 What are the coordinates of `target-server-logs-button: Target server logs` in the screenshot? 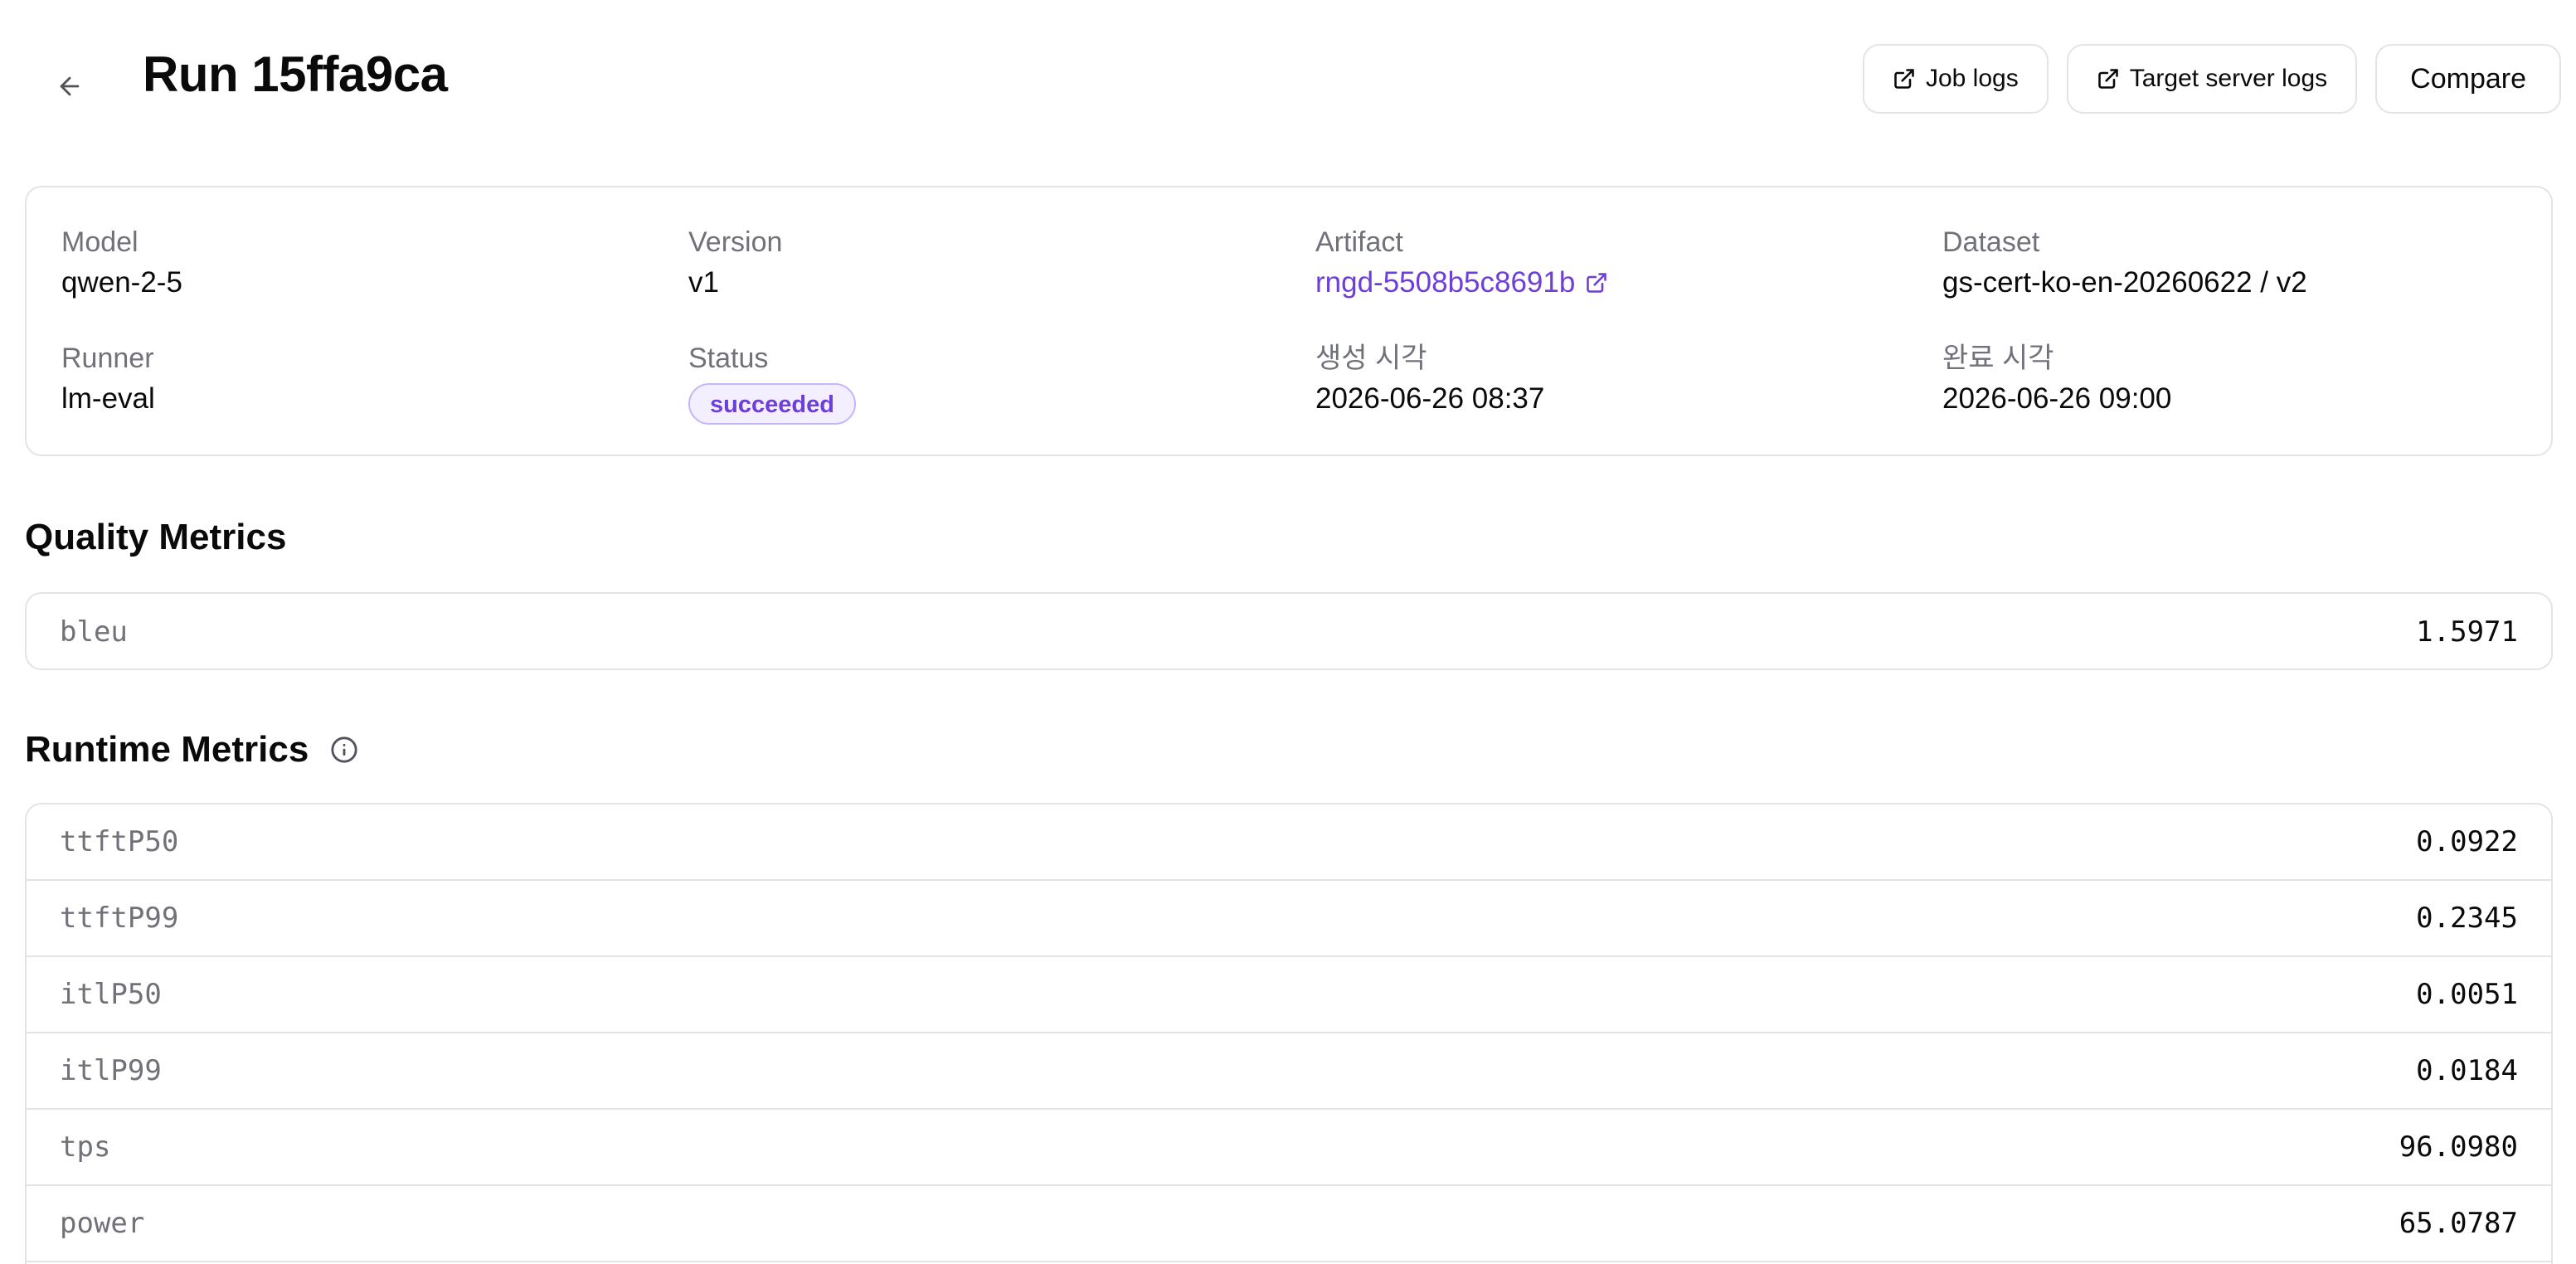 It's located at (2212, 79).